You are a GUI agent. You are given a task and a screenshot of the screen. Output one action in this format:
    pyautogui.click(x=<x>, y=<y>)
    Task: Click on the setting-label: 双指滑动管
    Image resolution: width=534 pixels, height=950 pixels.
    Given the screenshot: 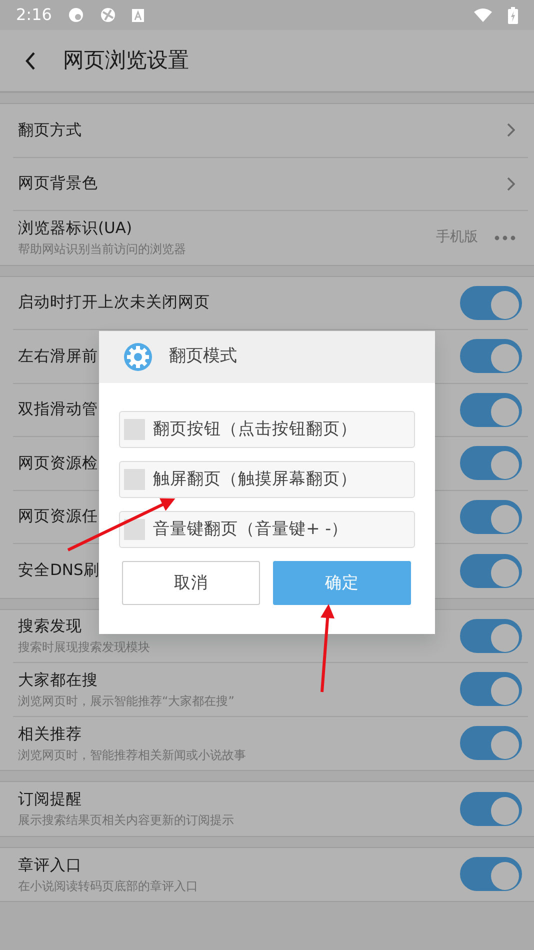 What is the action you would take?
    pyautogui.click(x=58, y=409)
    